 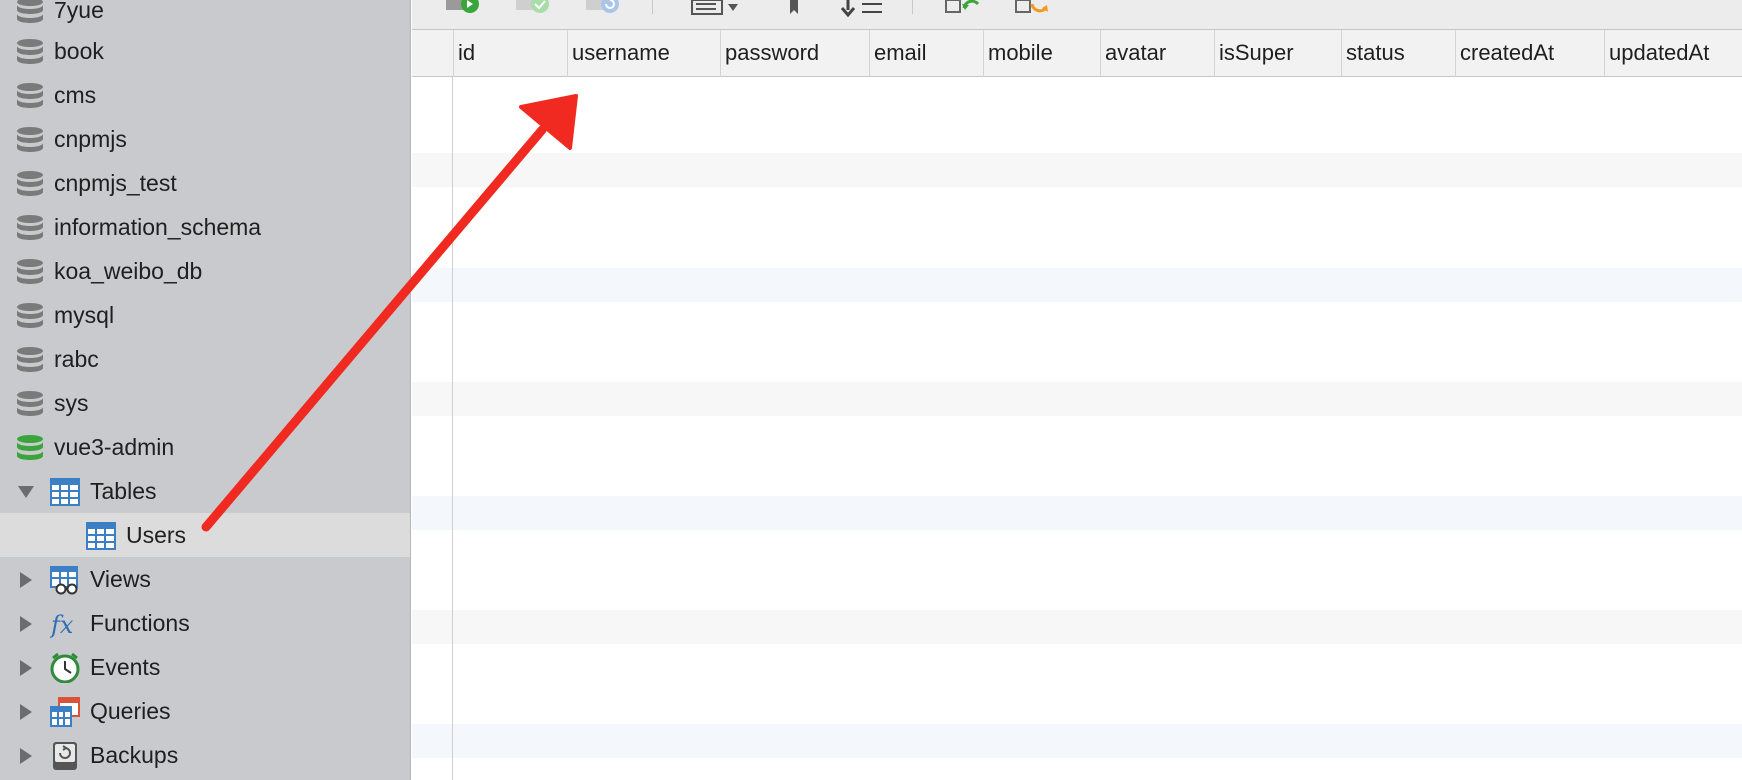 I want to click on disclosure-triangle-expanded-icon, so click(x=26, y=492).